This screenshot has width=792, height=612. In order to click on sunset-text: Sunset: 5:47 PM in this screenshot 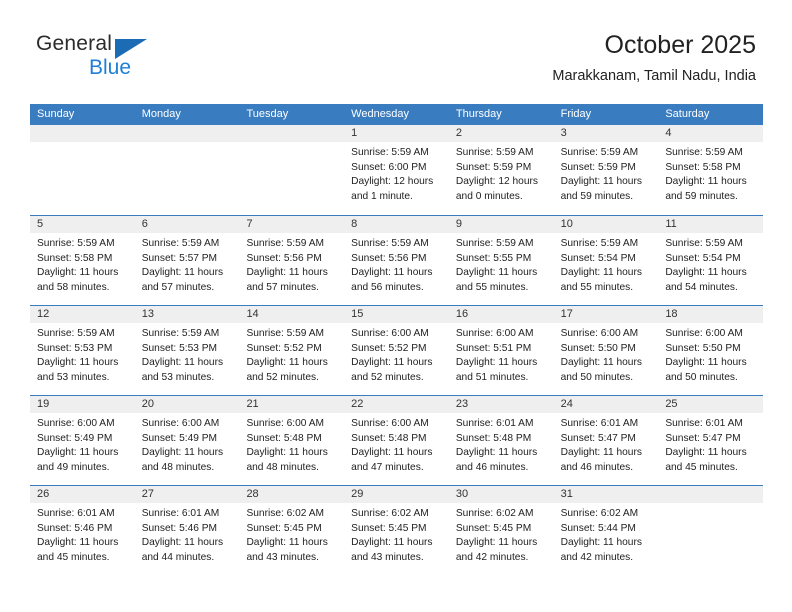, I will do `click(598, 438)`.